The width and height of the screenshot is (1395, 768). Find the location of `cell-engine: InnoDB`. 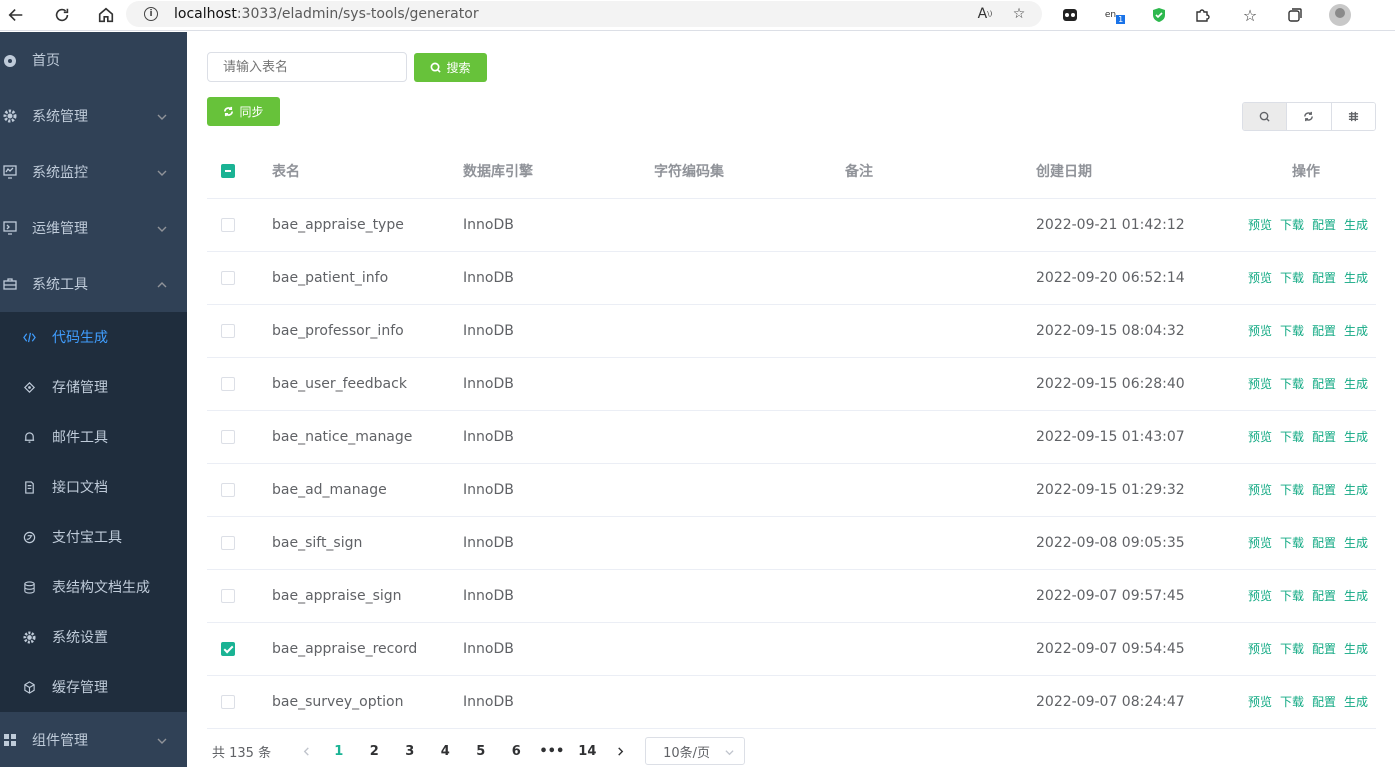

cell-engine: InnoDB is located at coordinates (558, 490).